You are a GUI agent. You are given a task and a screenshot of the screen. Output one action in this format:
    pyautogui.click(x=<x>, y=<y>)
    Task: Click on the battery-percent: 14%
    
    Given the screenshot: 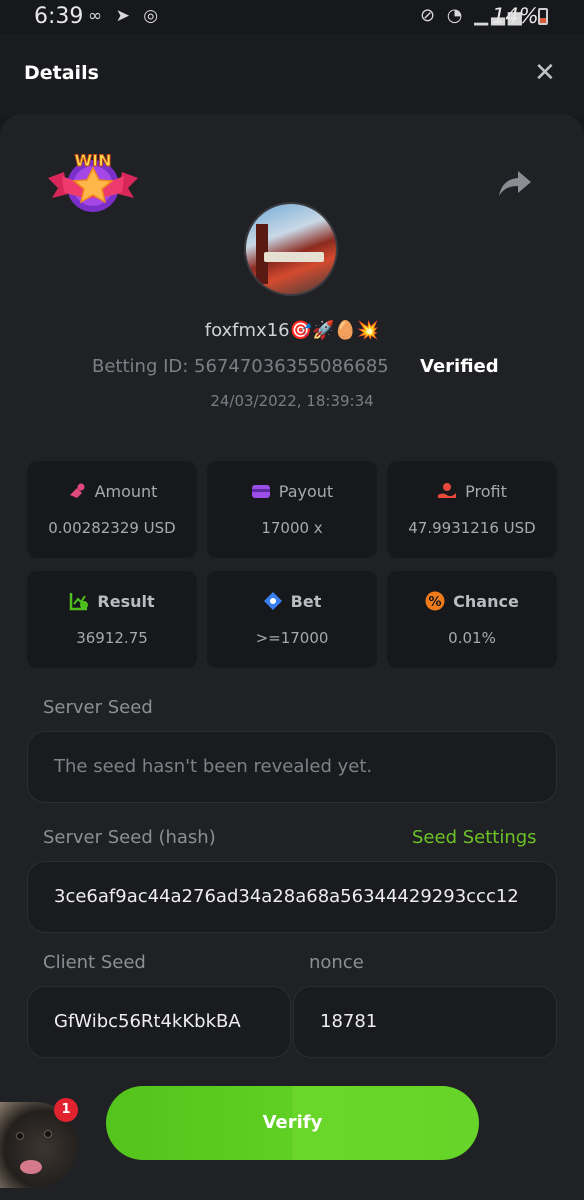 What is the action you would take?
    pyautogui.click(x=515, y=16)
    